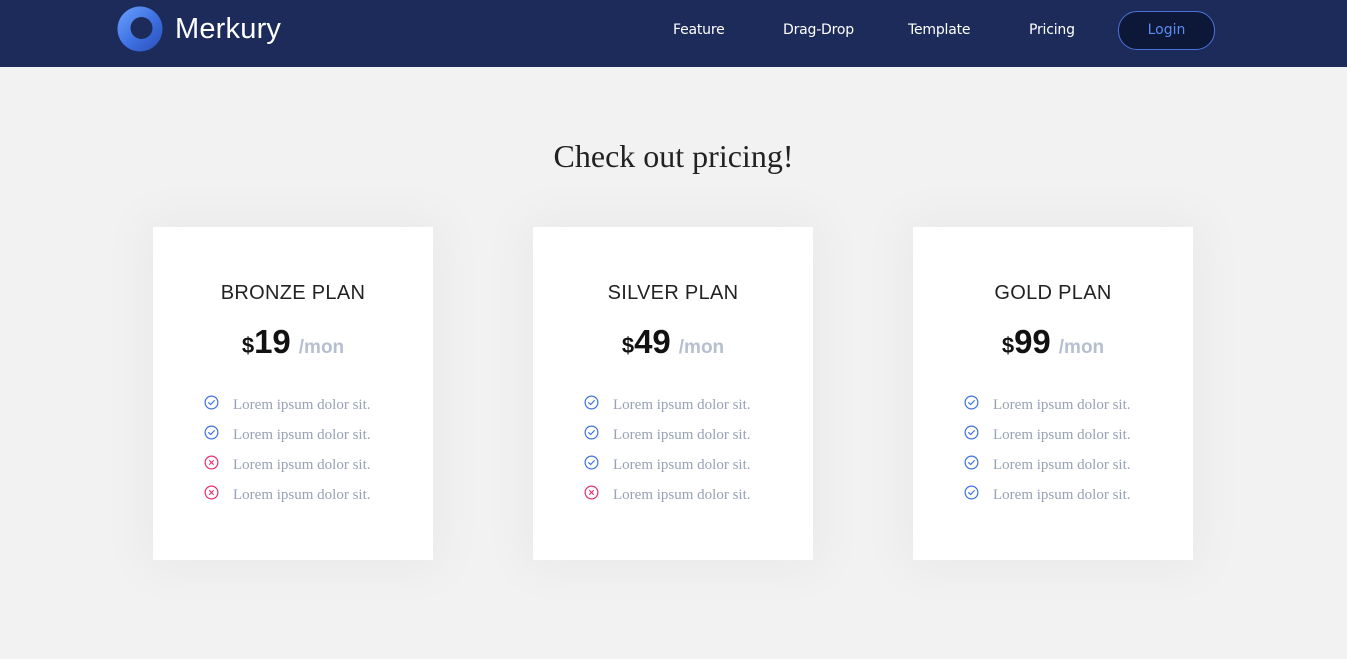 This screenshot has height=659, width=1347. What do you see at coordinates (1053, 342) in the screenshot?
I see `plan-price: $99/mon` at bounding box center [1053, 342].